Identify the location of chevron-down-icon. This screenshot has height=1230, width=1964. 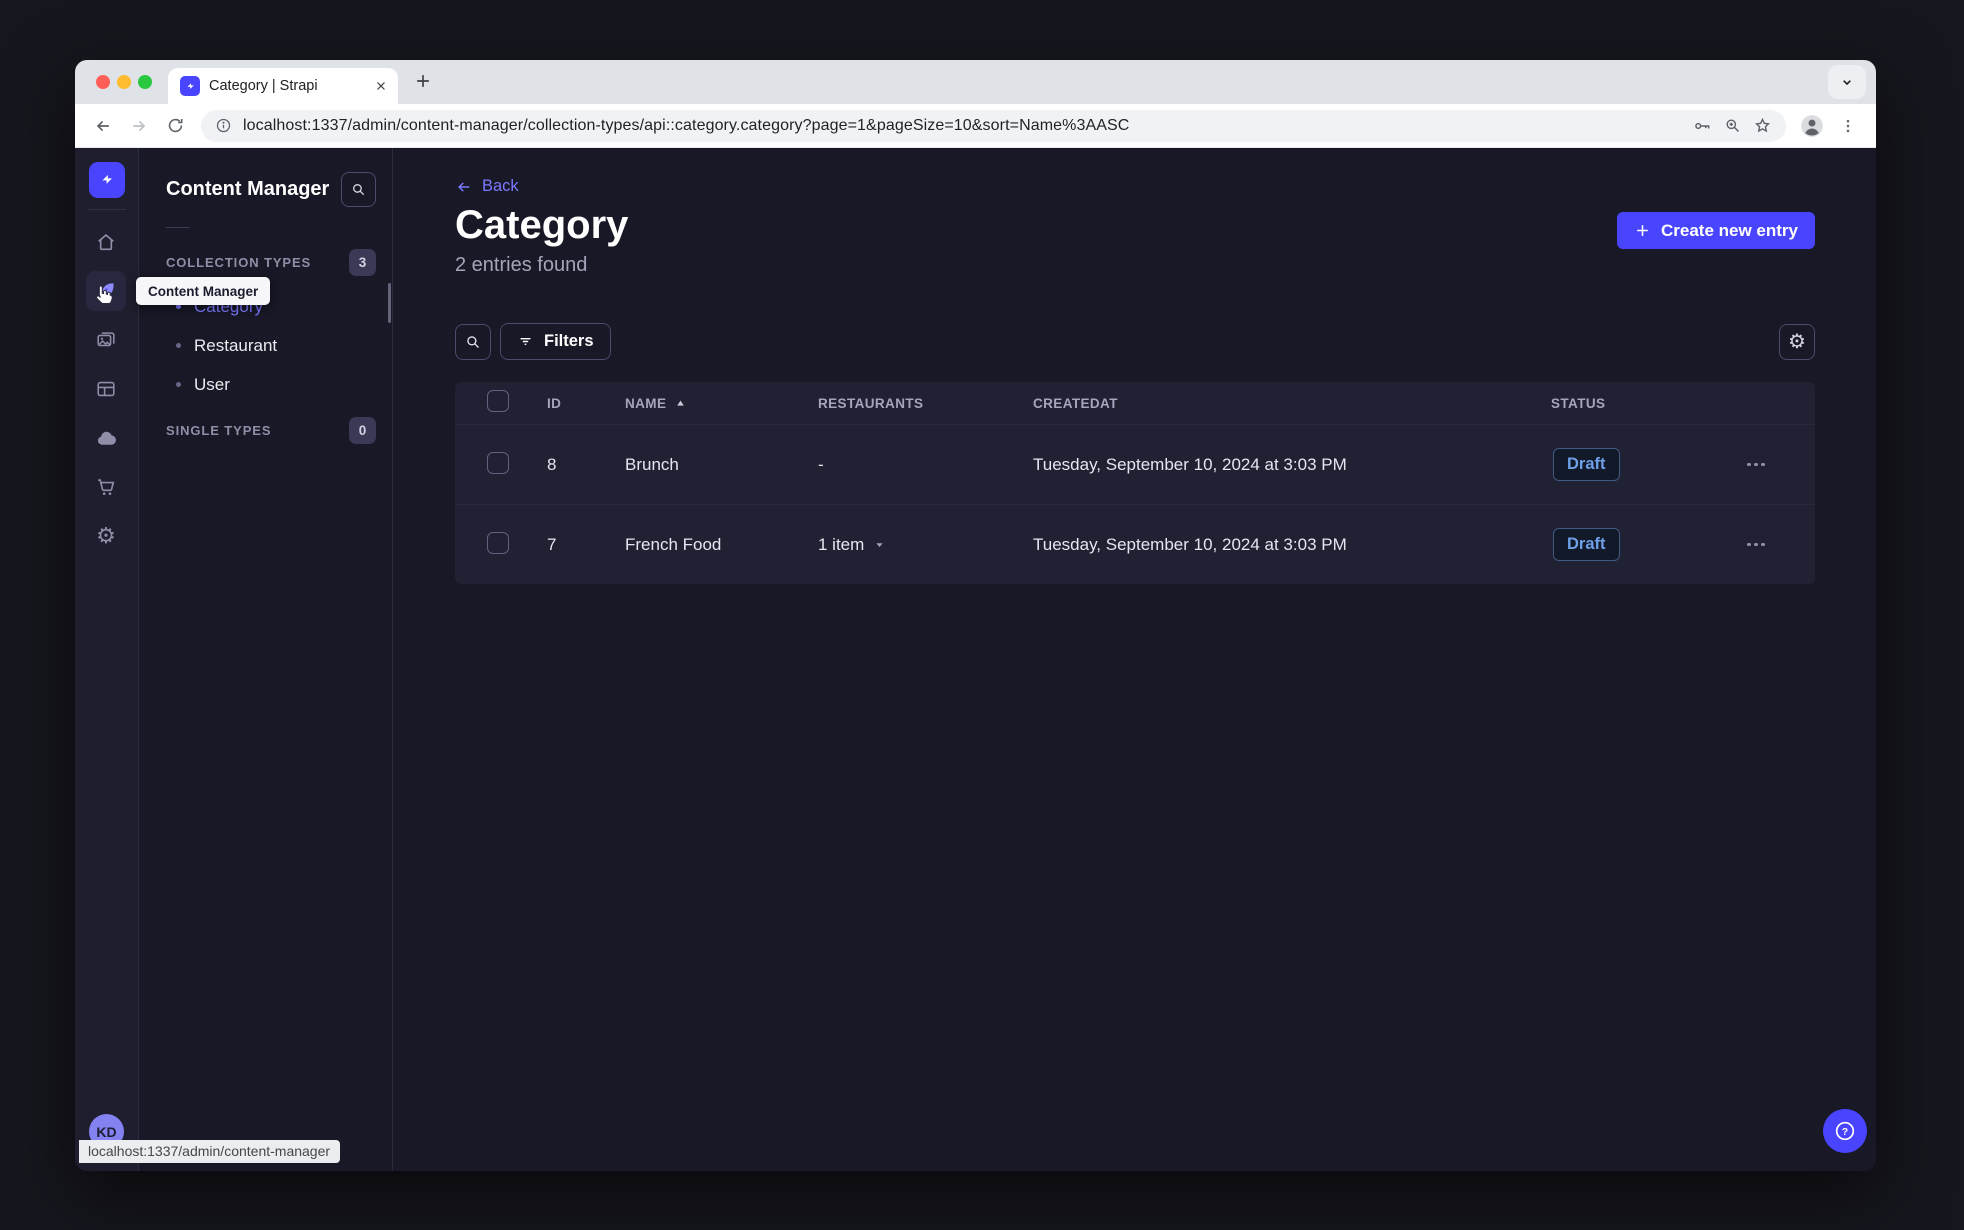
(879, 545).